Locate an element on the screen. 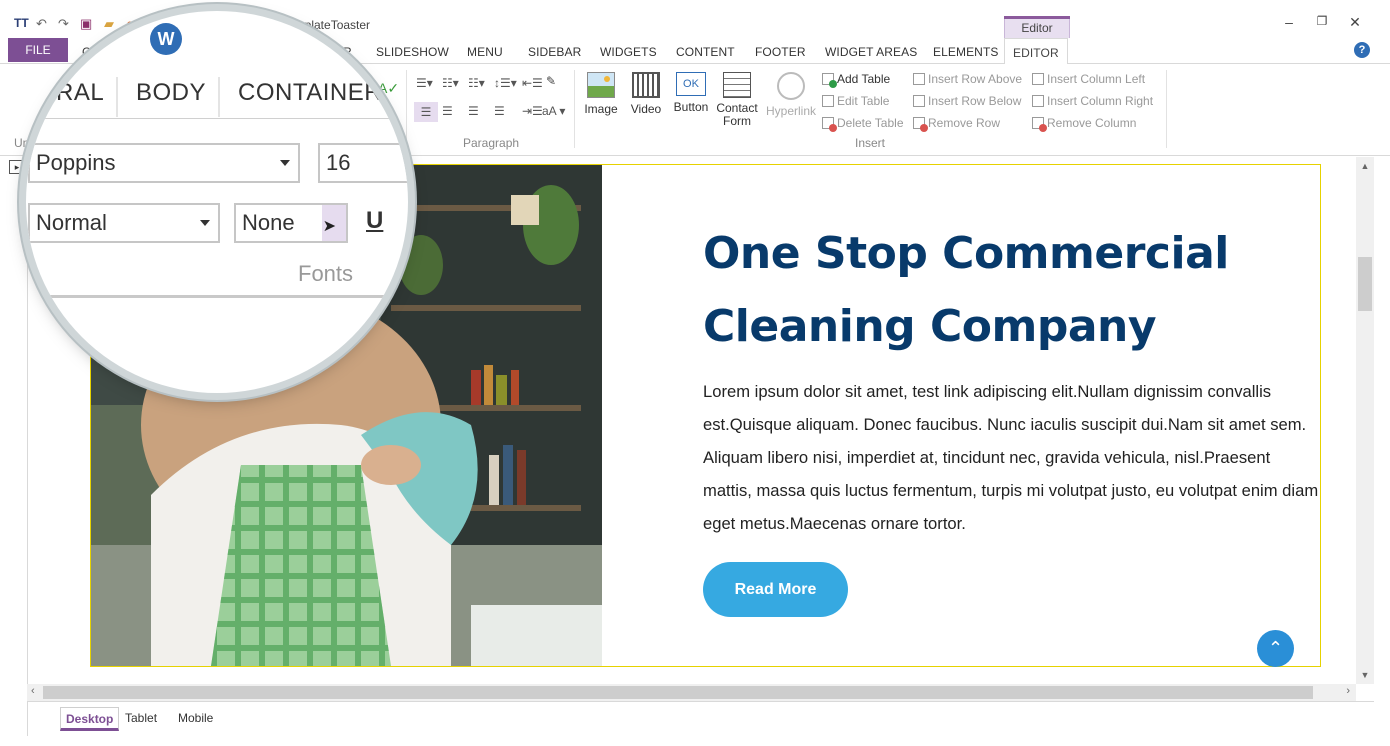 The image size is (1390, 746). video-label: Video is located at coordinates (646, 109).